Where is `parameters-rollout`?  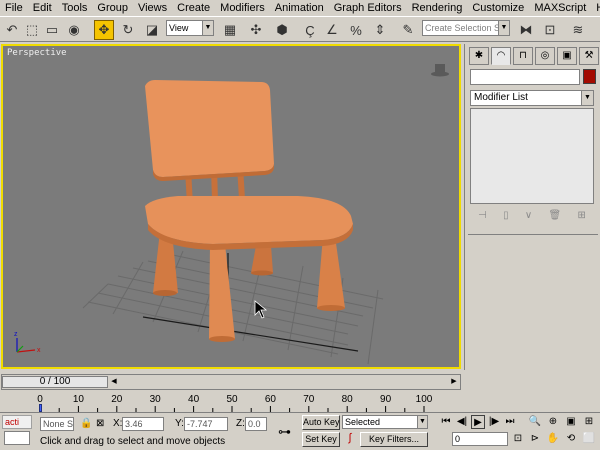
parameters-rollout is located at coordinates (533, 301).